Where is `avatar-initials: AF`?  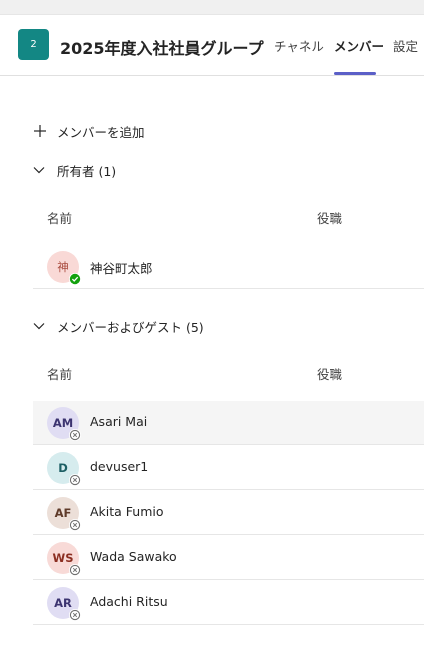
avatar-initials: AF is located at coordinates (63, 513).